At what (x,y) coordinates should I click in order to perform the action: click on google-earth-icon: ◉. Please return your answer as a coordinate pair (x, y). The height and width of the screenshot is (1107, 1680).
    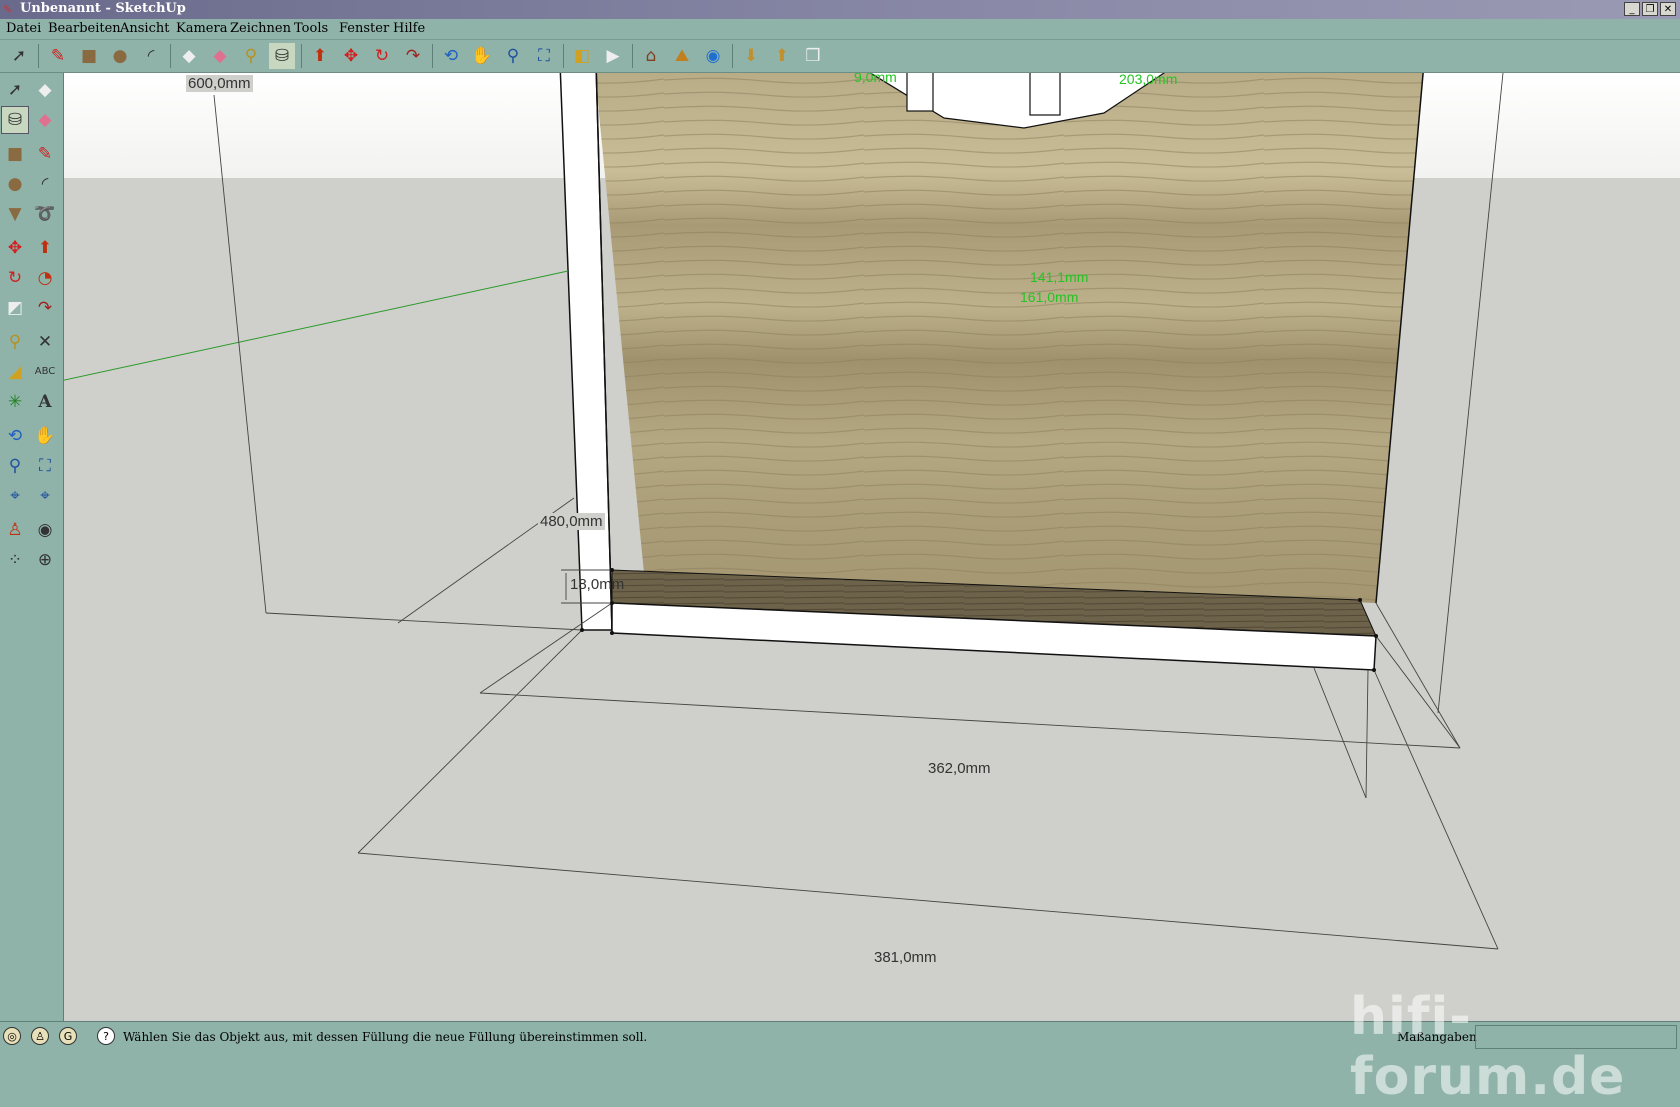
    Looking at the image, I should click on (713, 56).